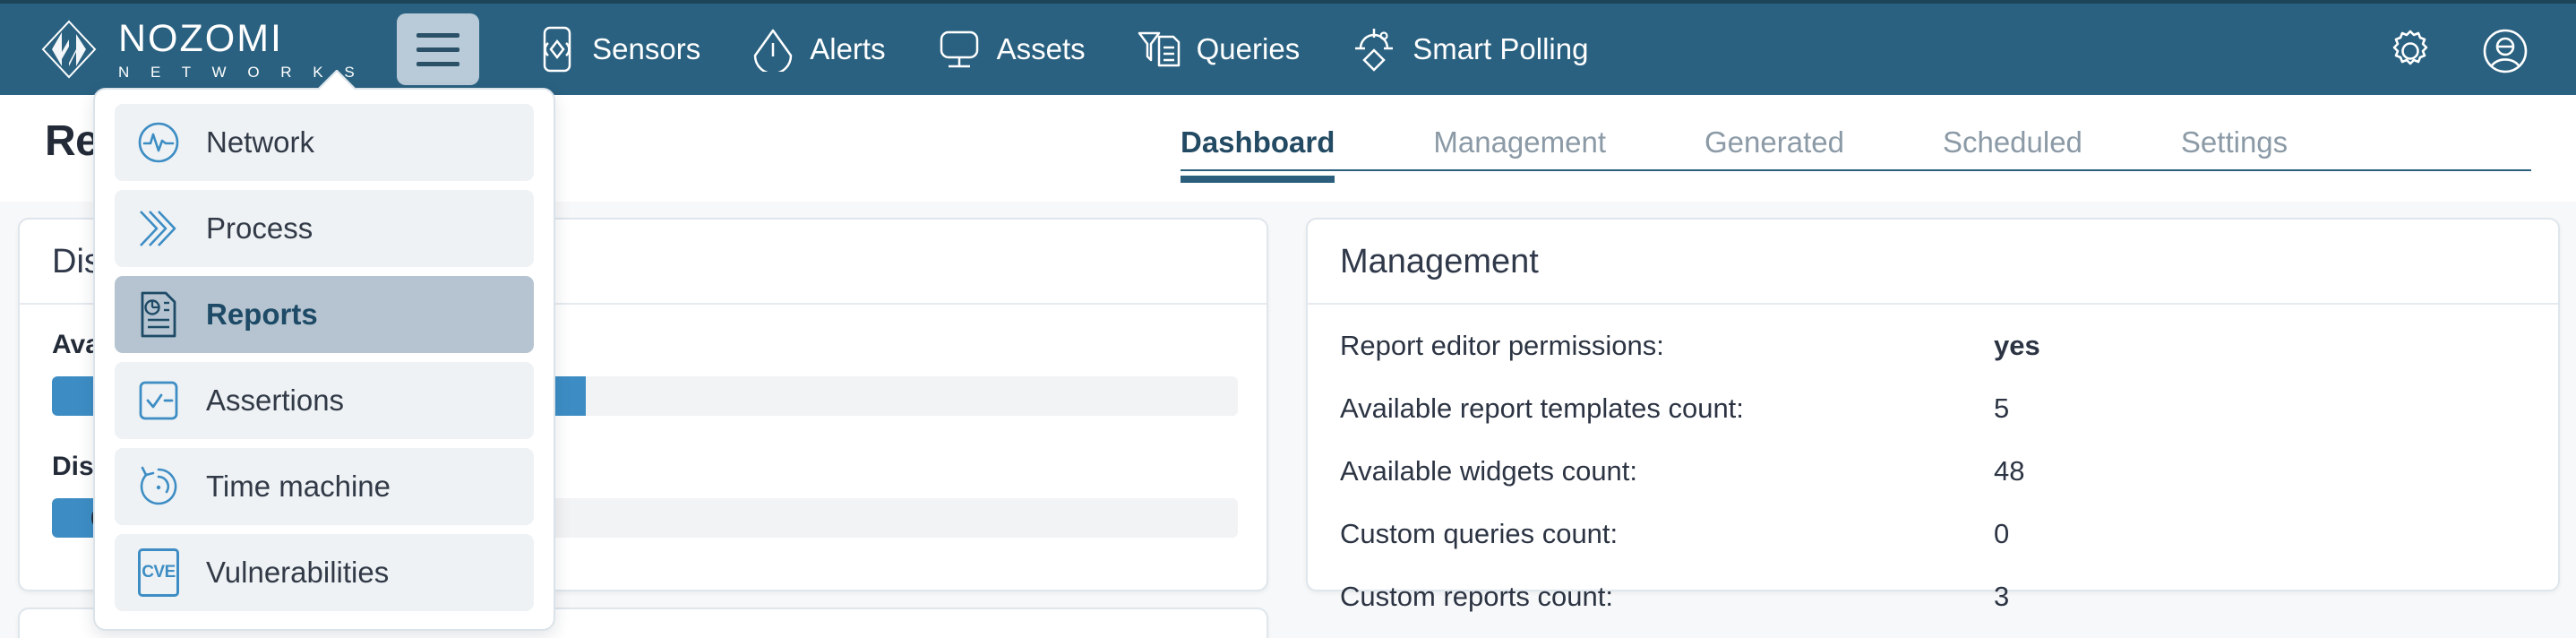 Image resolution: width=2576 pixels, height=638 pixels. Describe the element at coordinates (1502, 346) in the screenshot. I see `management-row-key: Report editor permissions:` at that location.